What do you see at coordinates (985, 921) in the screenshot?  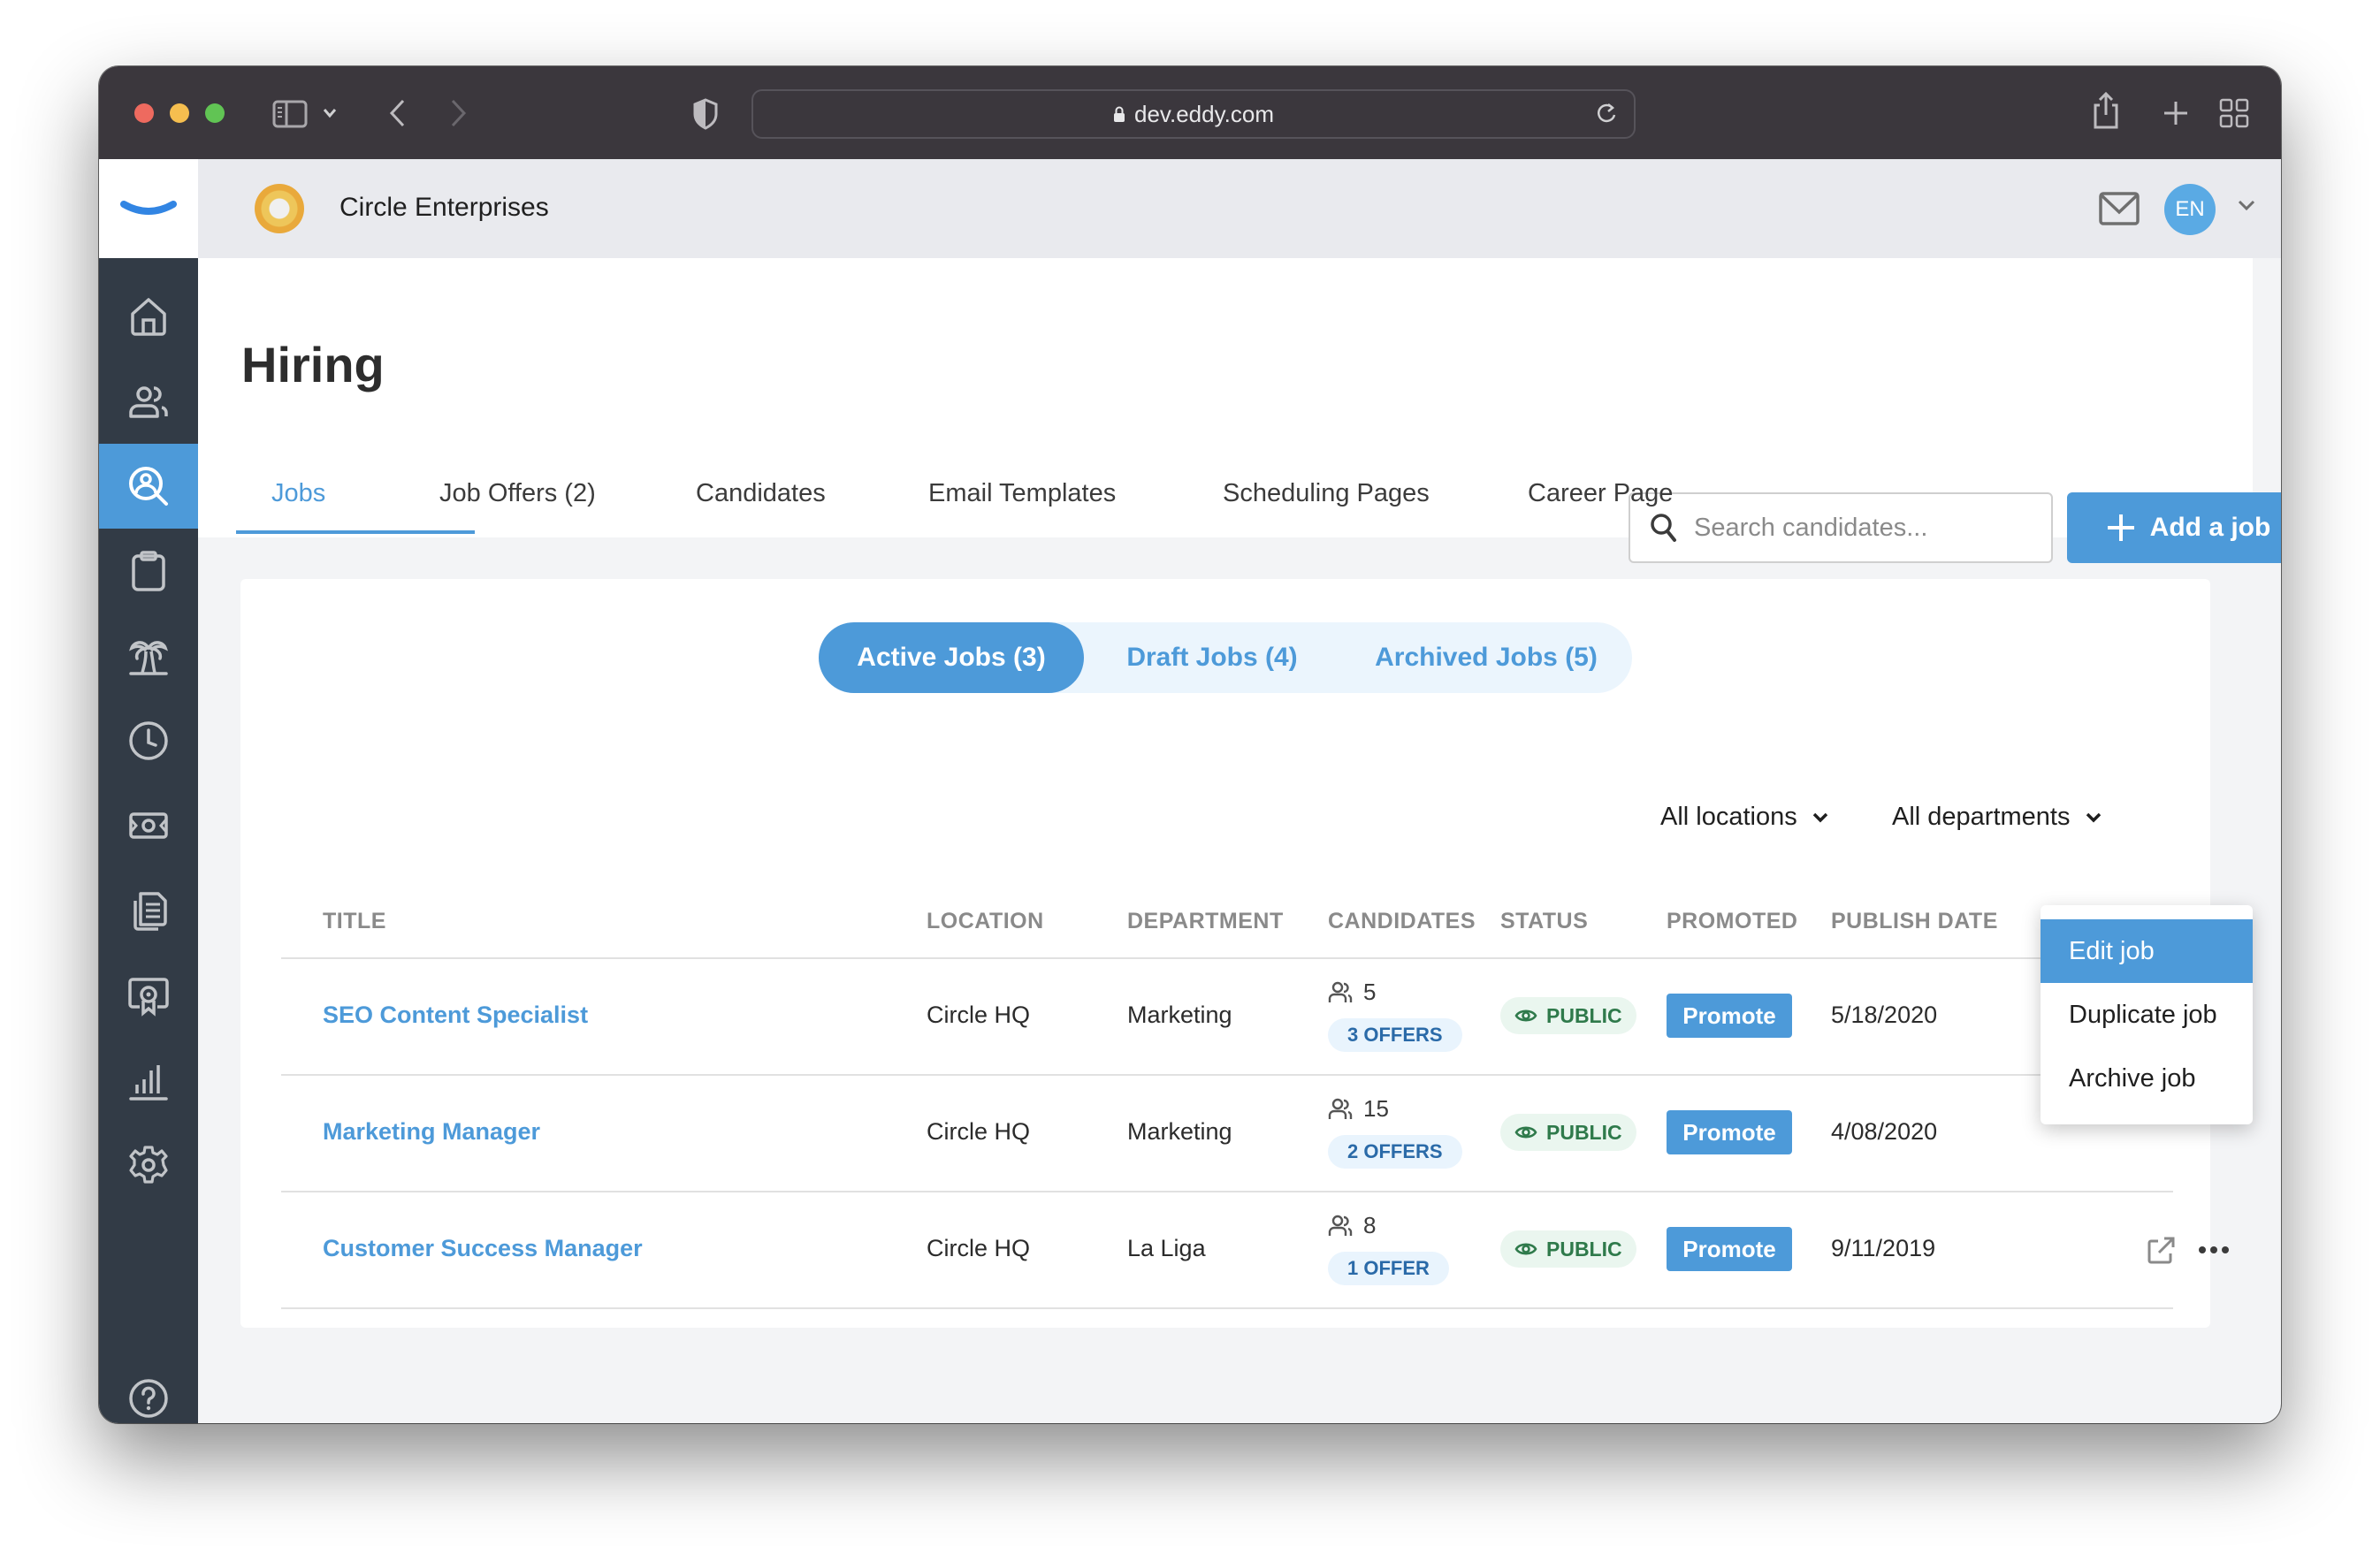 I see `column-header-location: LOCATION` at bounding box center [985, 921].